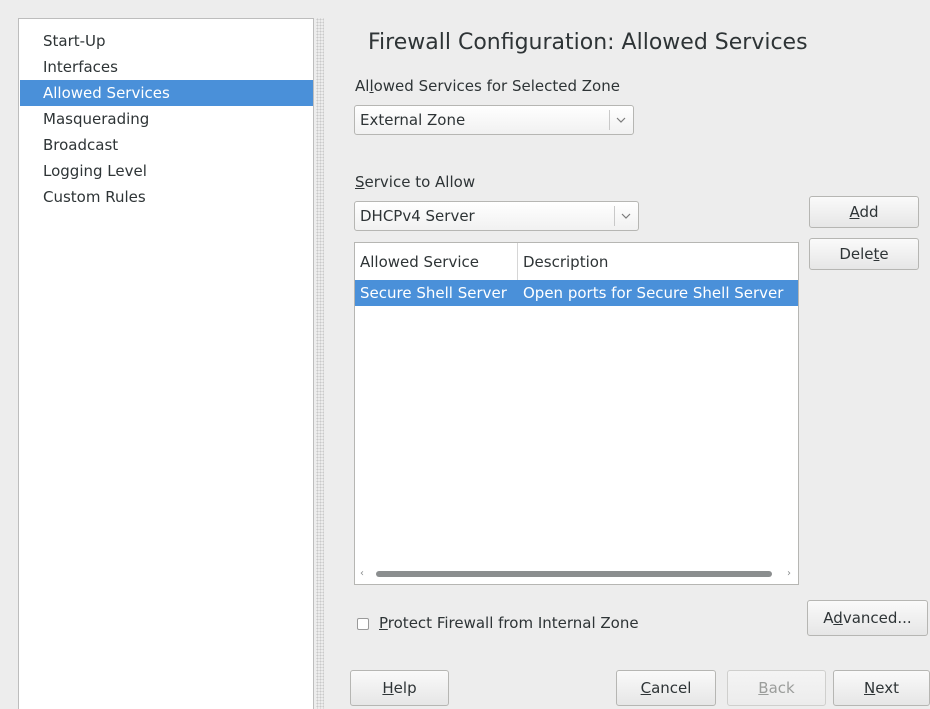  Describe the element at coordinates (419, 262) in the screenshot. I see `column-header-allowed-service: Allowed Service` at that location.